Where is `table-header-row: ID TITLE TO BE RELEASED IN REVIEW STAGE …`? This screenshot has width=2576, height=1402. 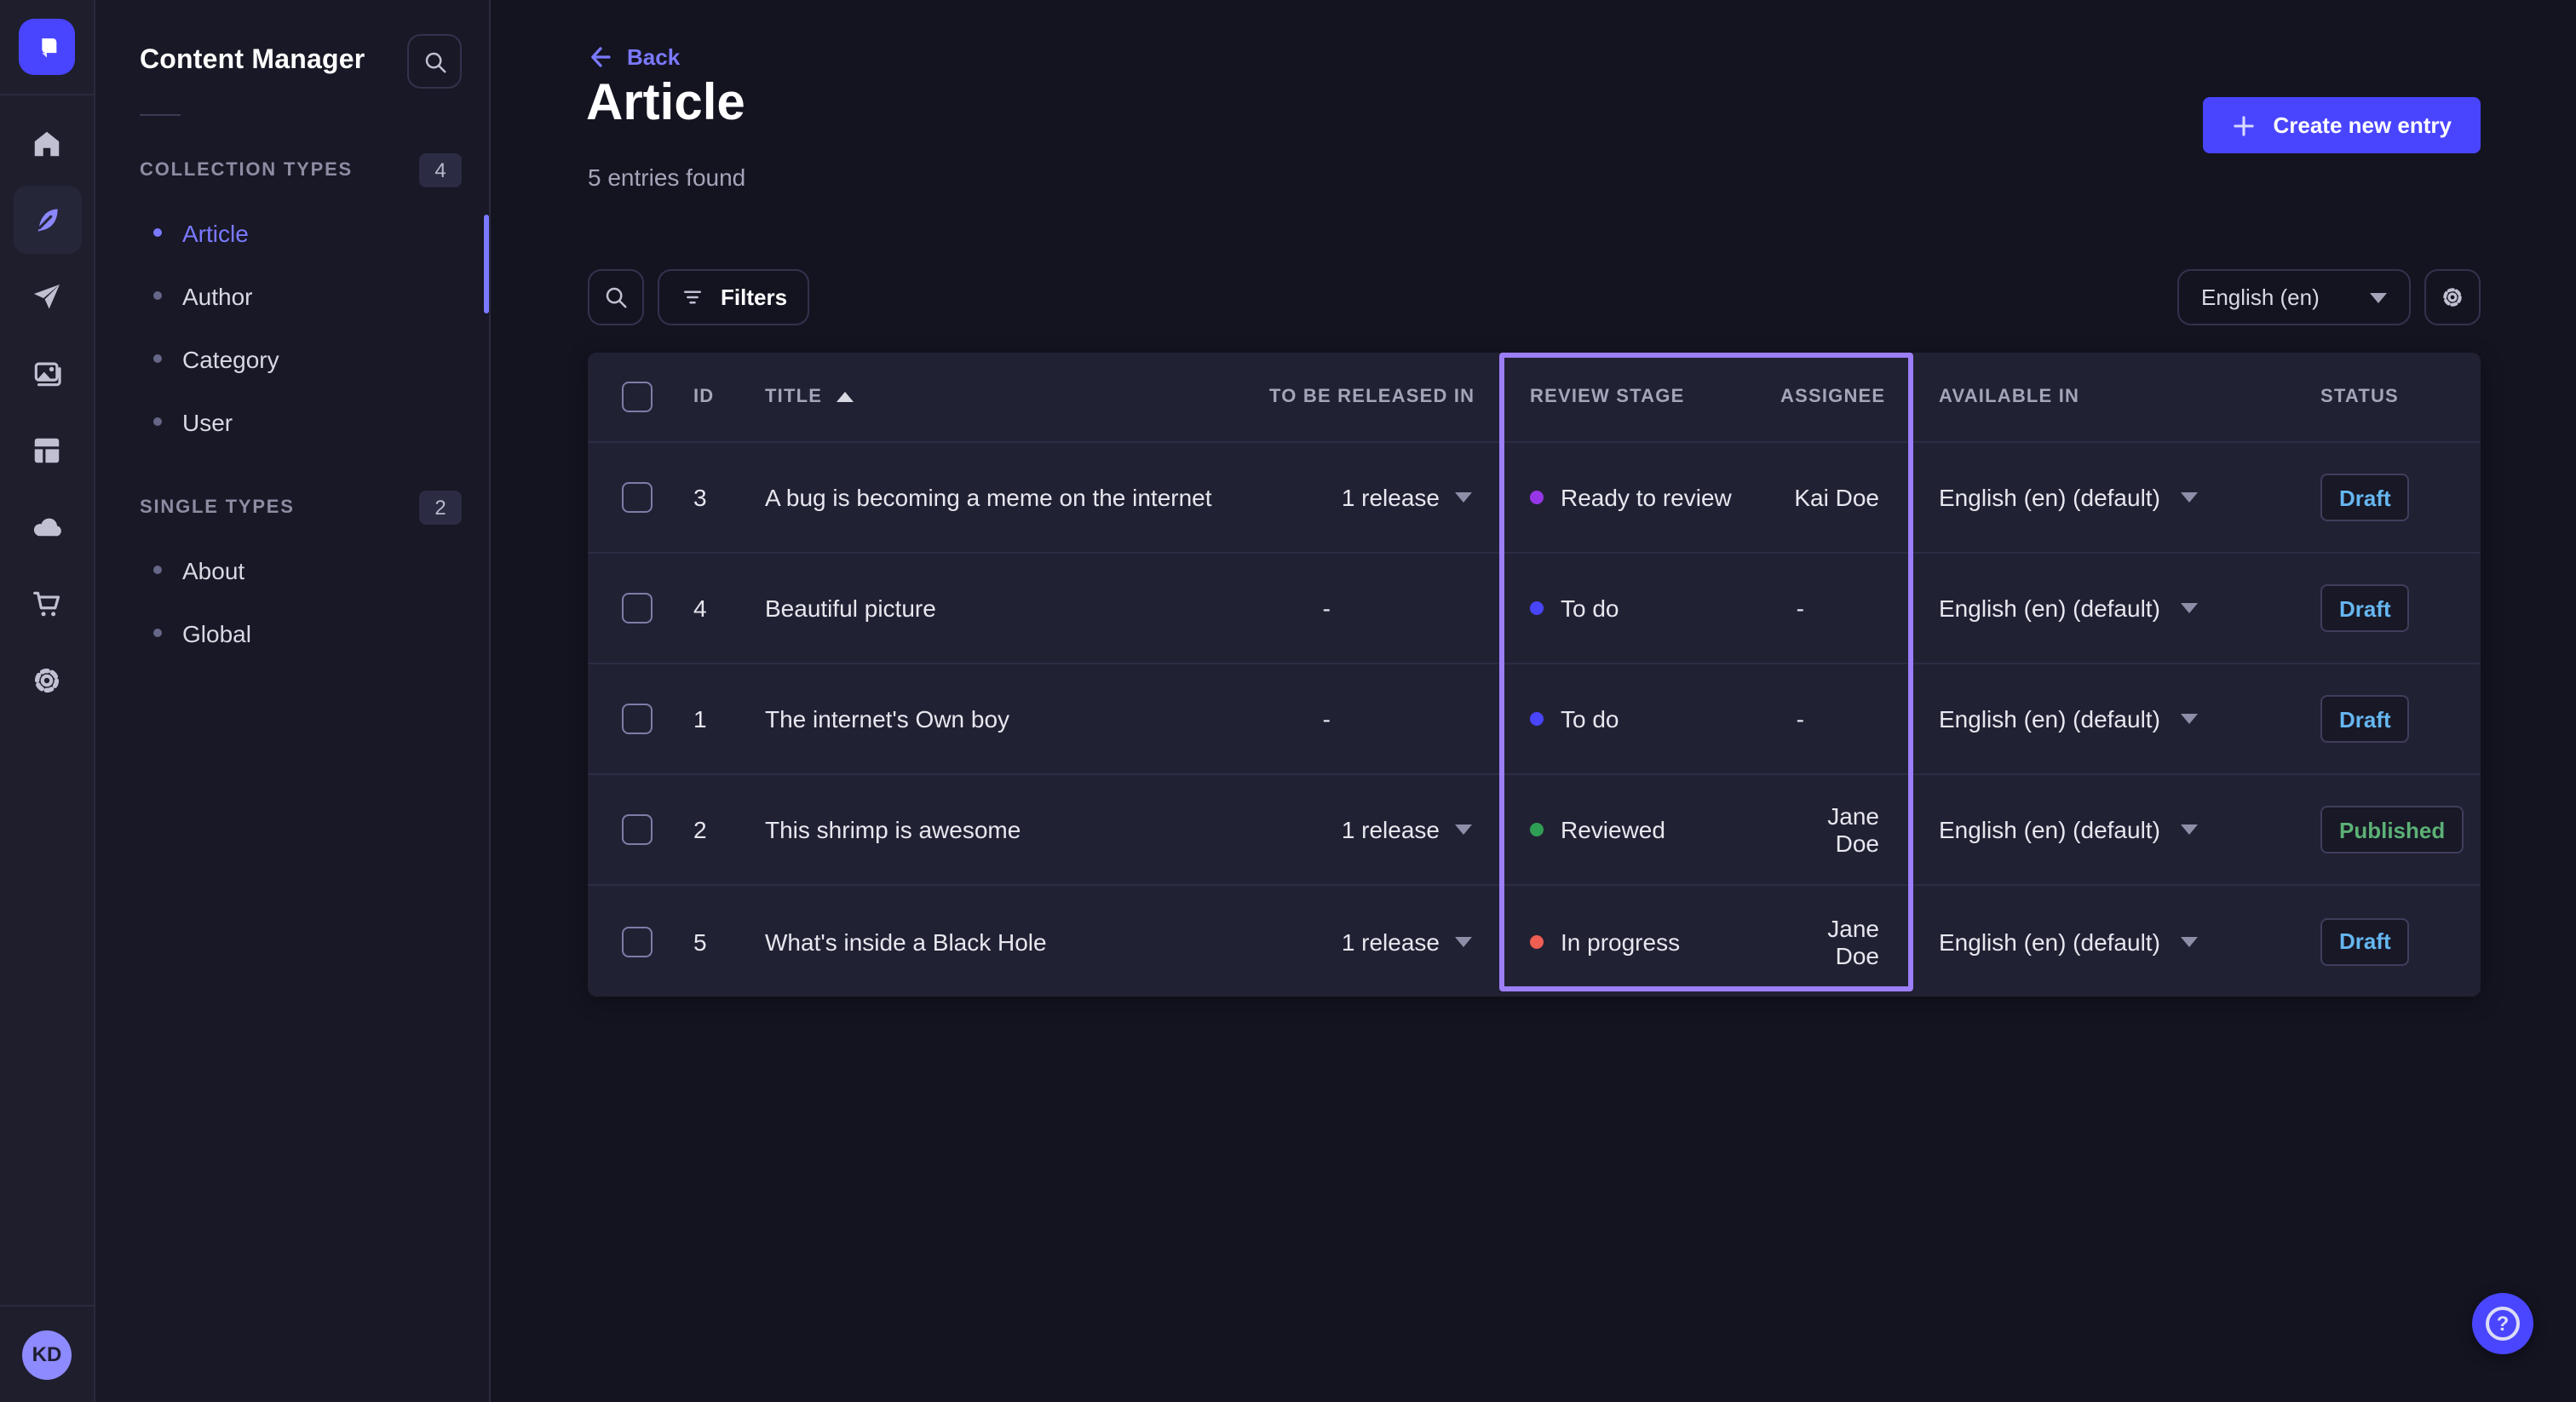 table-header-row: ID TITLE TO BE RELEASED IN REVIEW STAGE … is located at coordinates (1535, 398).